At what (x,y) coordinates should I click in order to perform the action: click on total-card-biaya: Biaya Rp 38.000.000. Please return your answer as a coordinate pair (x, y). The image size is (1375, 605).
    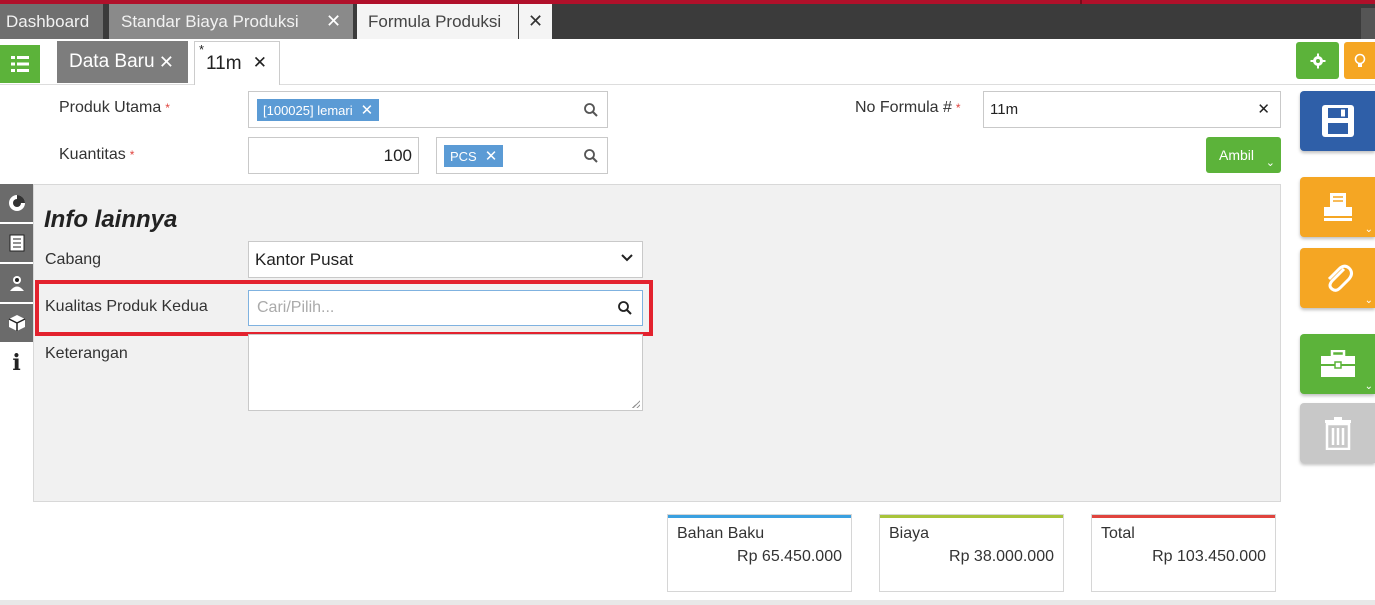
    Looking at the image, I should click on (971, 553).